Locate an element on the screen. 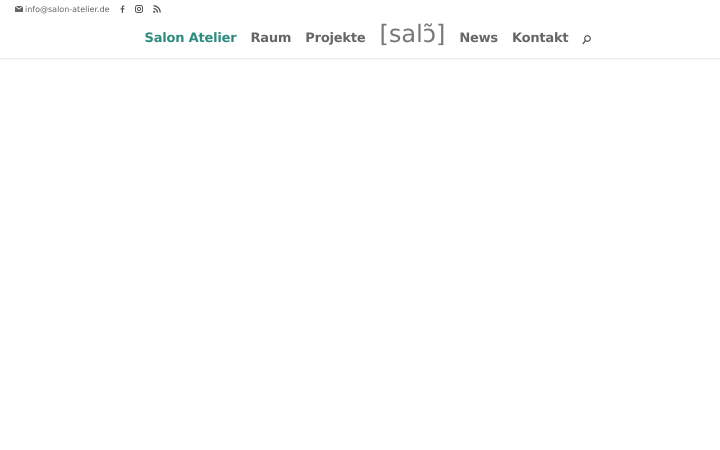 Image resolution: width=720 pixels, height=450 pixels. nav-link: Projekte is located at coordinates (335, 38).